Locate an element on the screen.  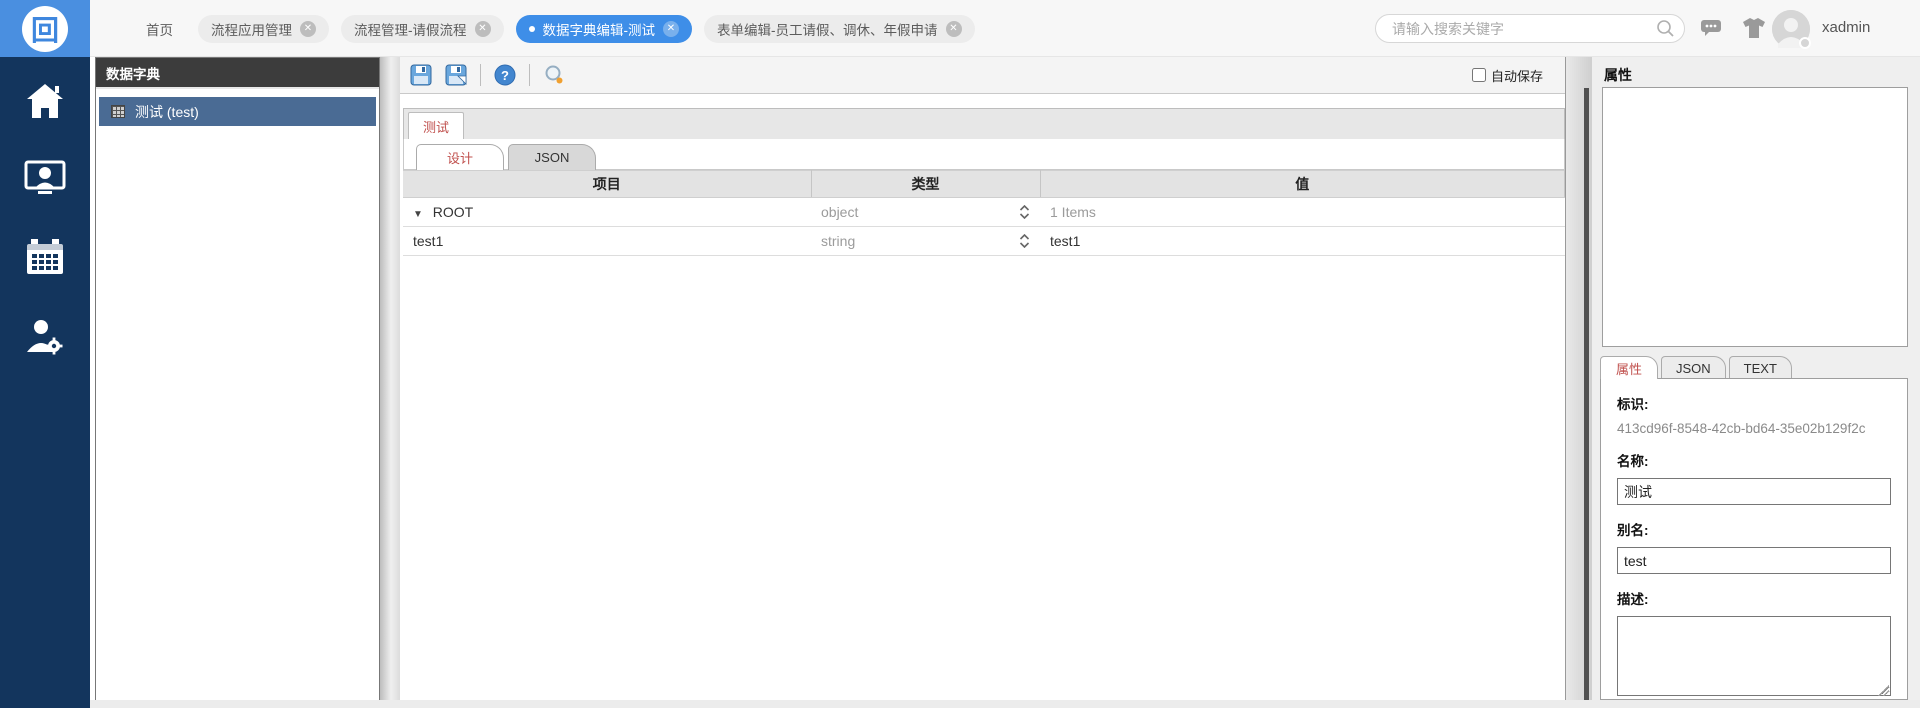
document-tabstrip: 测试 is located at coordinates (984, 123).